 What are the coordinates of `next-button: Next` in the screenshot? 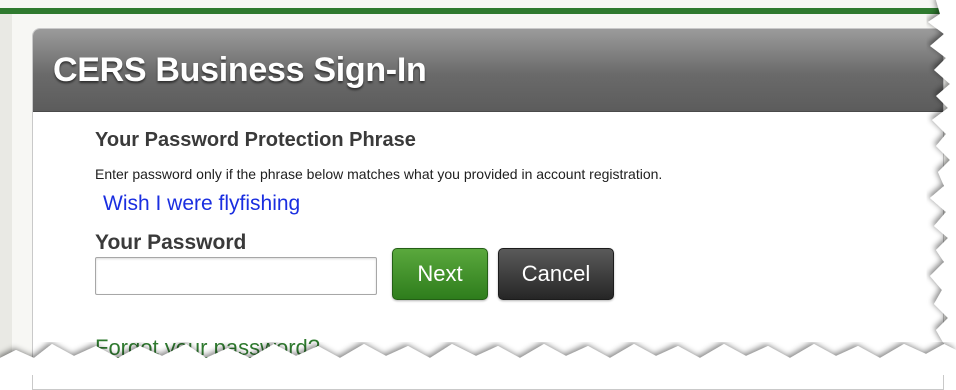 It's located at (440, 274).